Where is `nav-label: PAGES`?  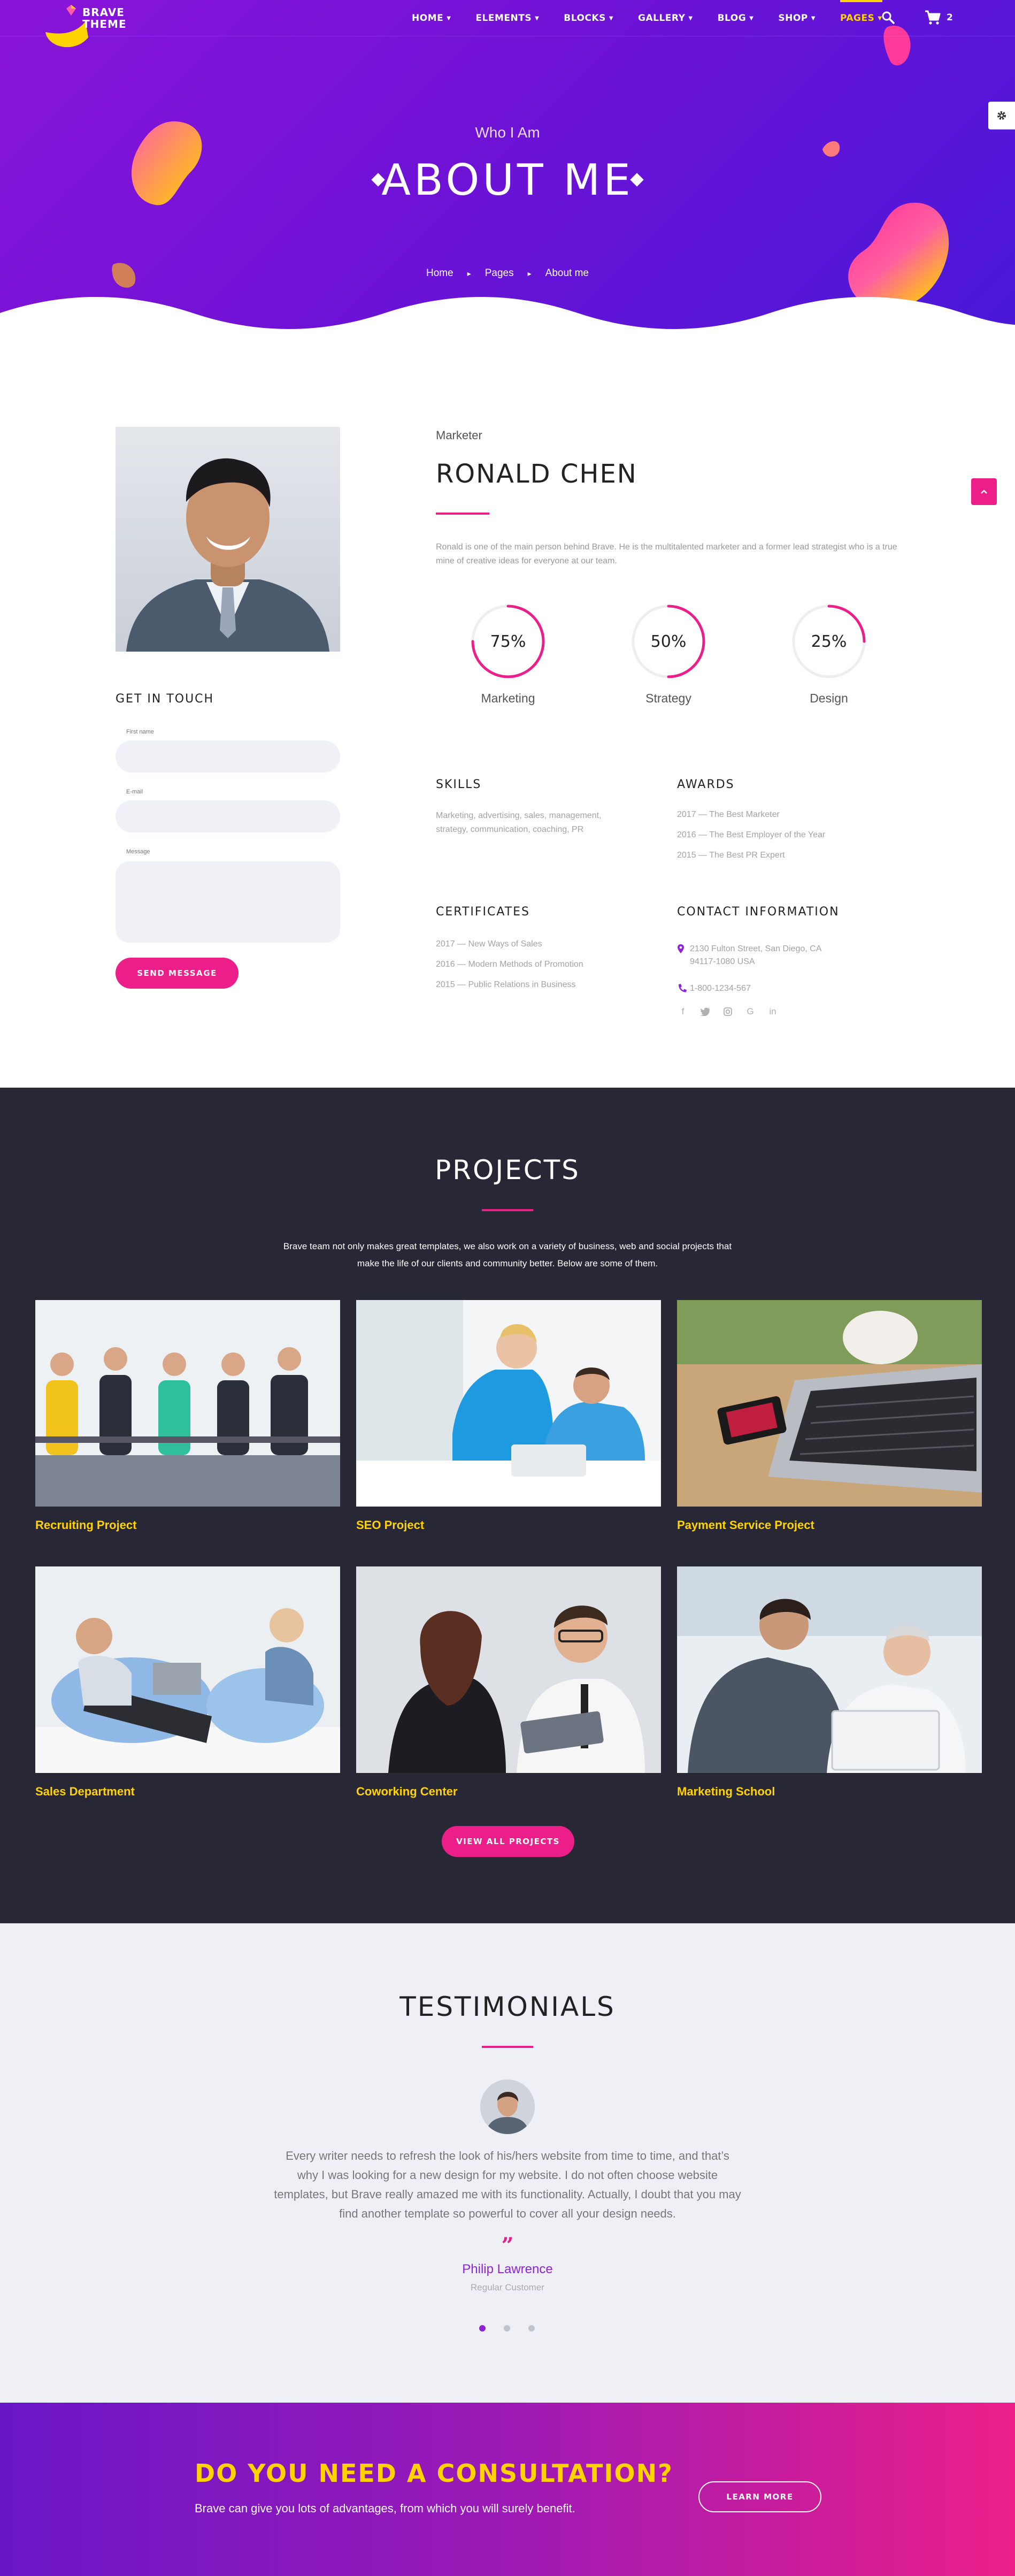
nav-label: PAGES is located at coordinates (858, 18).